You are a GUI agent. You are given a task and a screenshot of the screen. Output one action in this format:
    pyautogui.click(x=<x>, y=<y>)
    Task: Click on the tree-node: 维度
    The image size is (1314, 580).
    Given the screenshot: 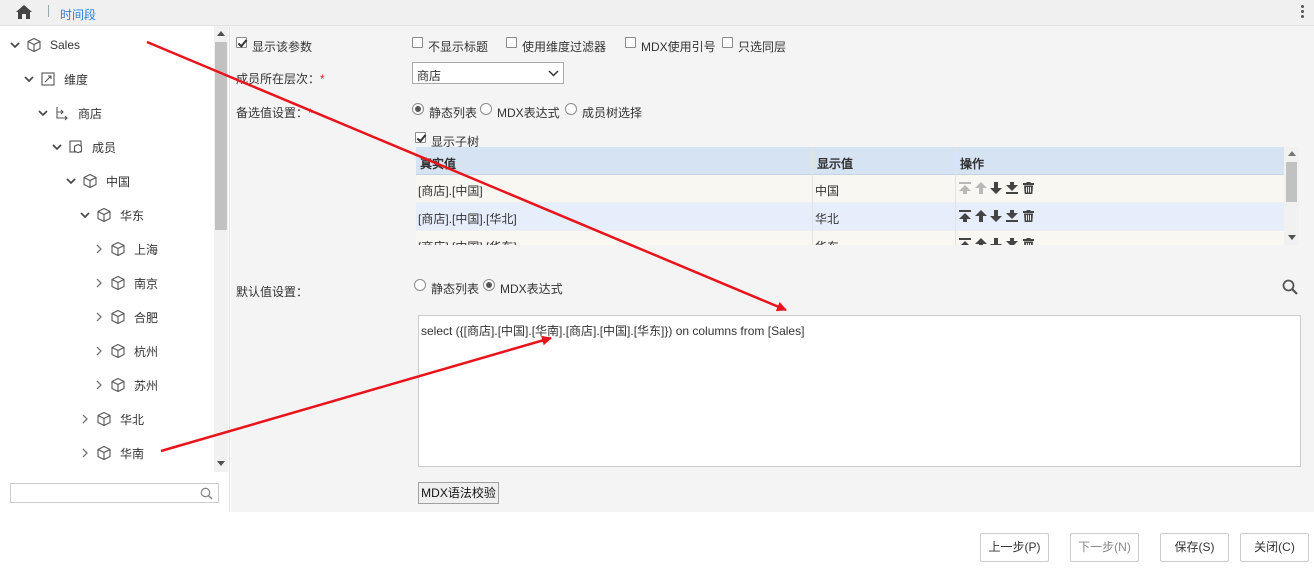 What is the action you would take?
    pyautogui.click(x=55, y=79)
    